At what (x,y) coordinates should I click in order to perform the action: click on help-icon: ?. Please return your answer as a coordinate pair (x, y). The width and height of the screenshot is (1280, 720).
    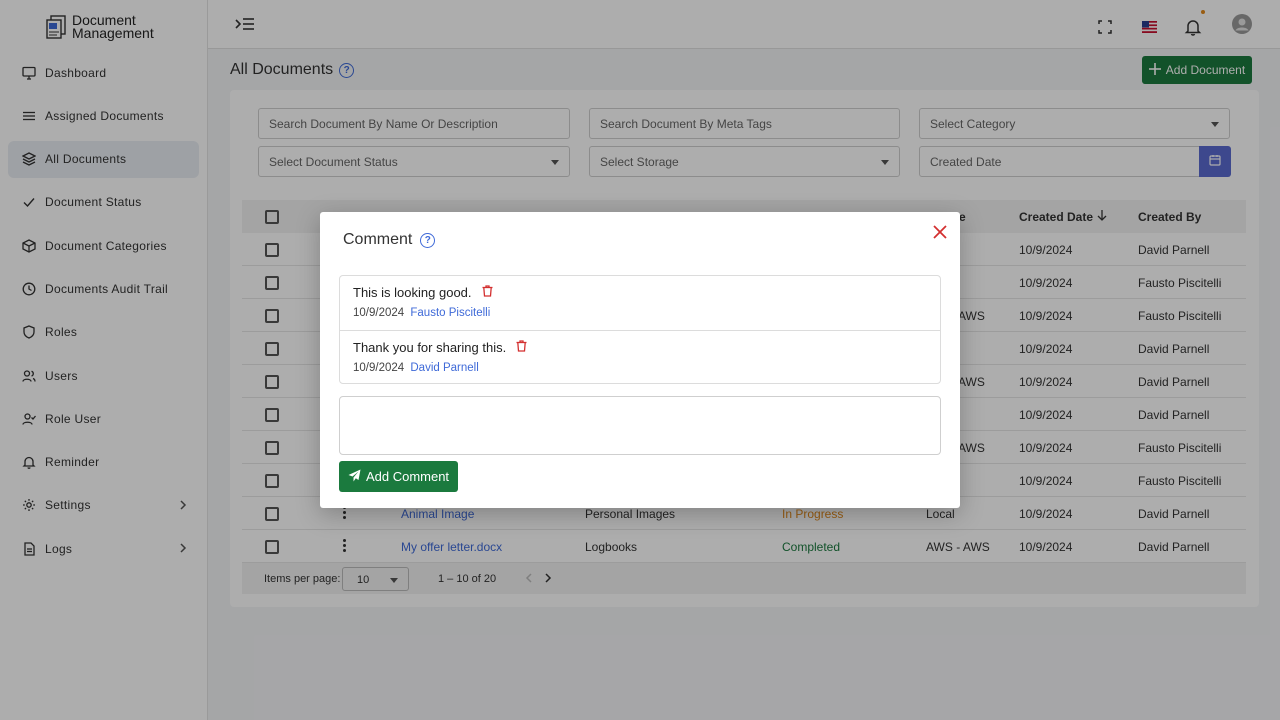
    Looking at the image, I should click on (428, 240).